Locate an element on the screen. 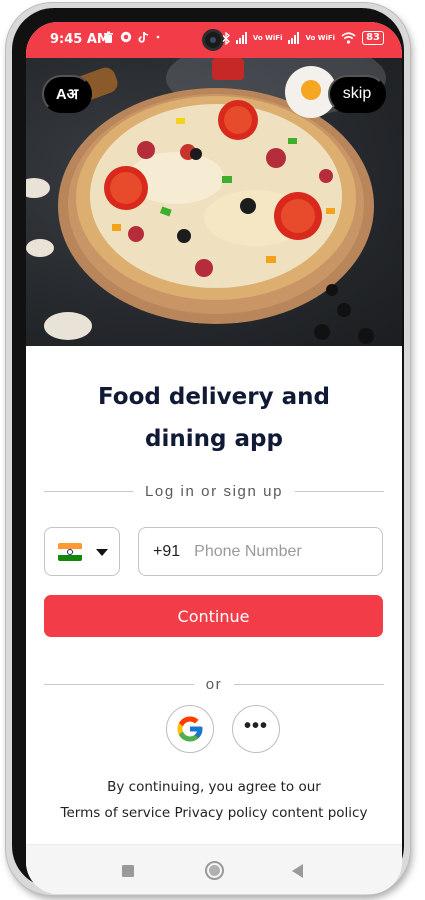 The width and height of the screenshot is (425, 900). chat-bubble-icon is located at coordinates (126, 37).